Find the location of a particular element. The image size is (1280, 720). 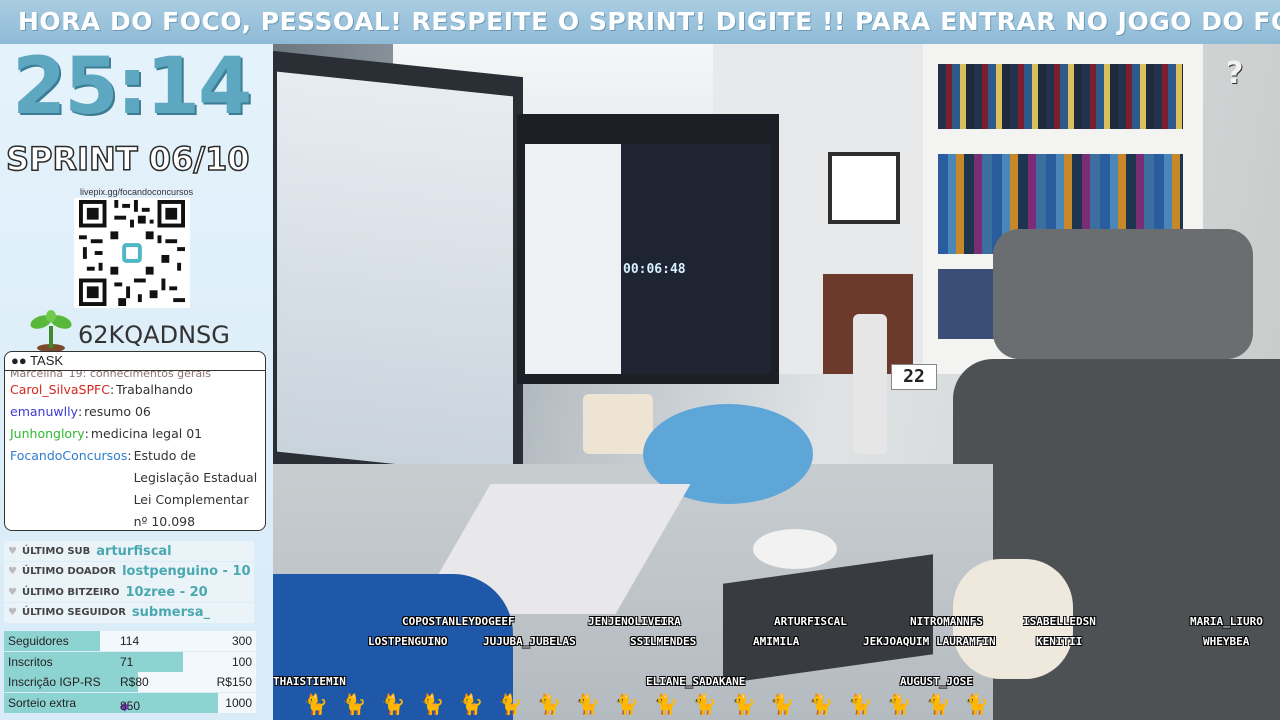

qr-code-icon is located at coordinates (132, 253).